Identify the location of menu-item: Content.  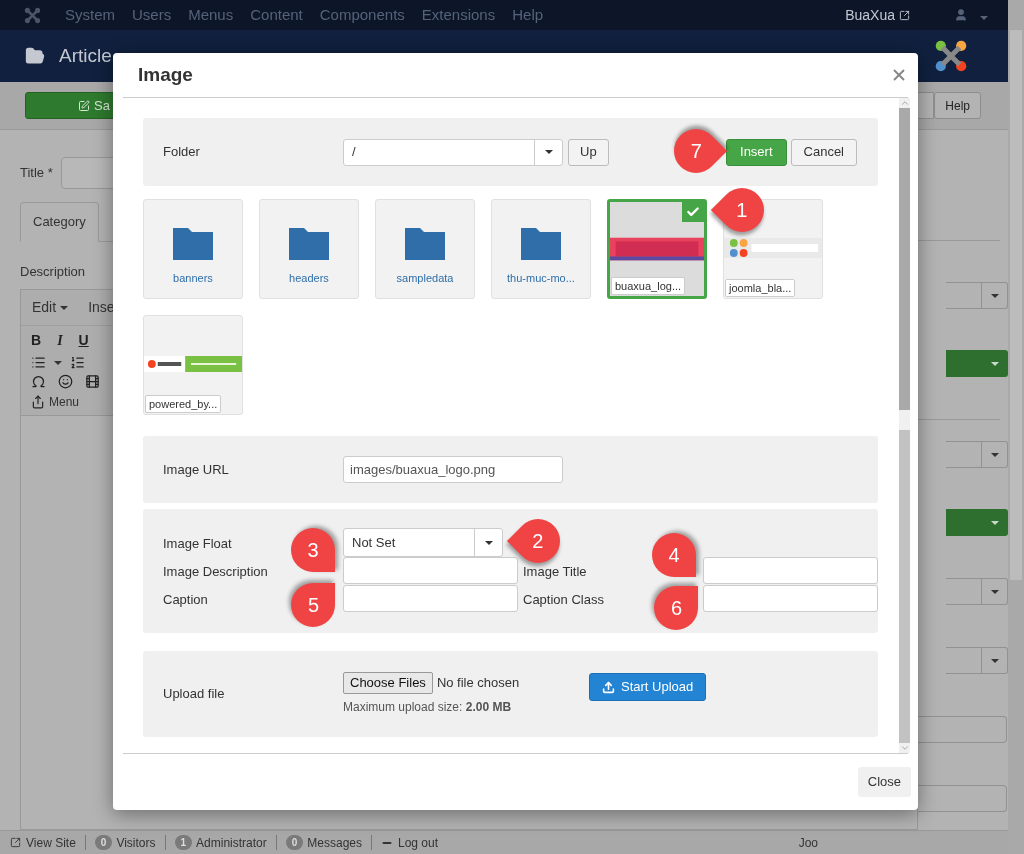
(276, 15).